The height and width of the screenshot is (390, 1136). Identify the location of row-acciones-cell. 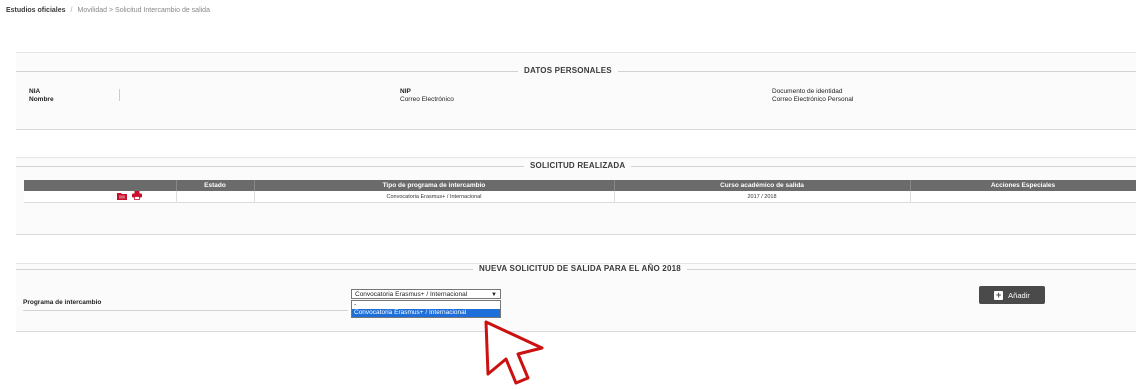
(1023, 197).